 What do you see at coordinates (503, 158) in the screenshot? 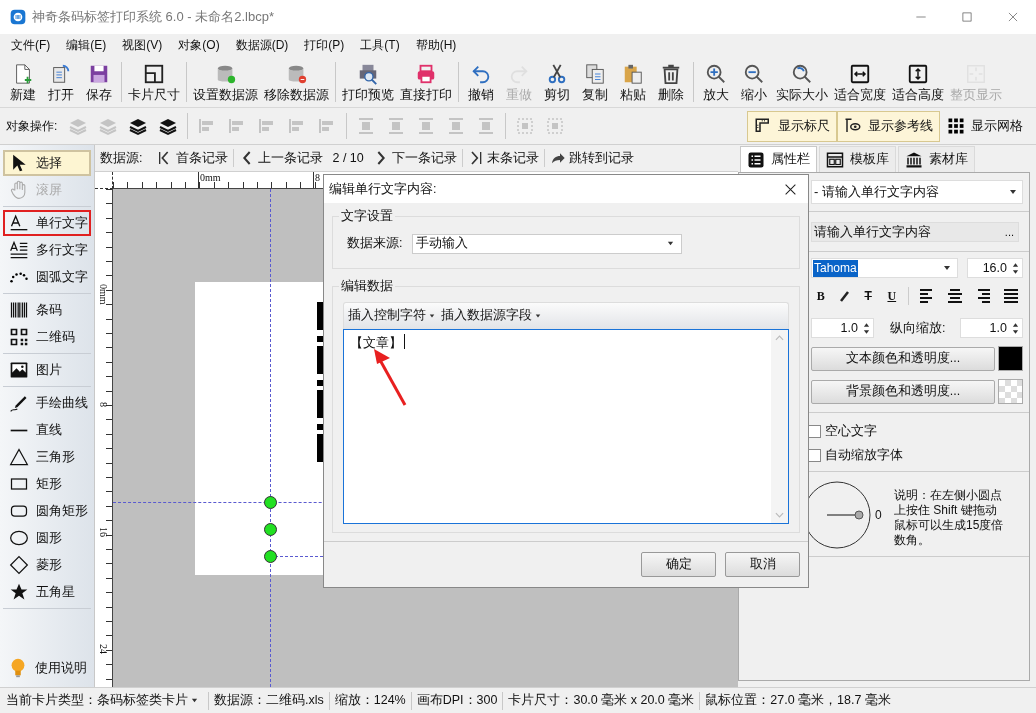
I see `last-record-button: 末条记录` at bounding box center [503, 158].